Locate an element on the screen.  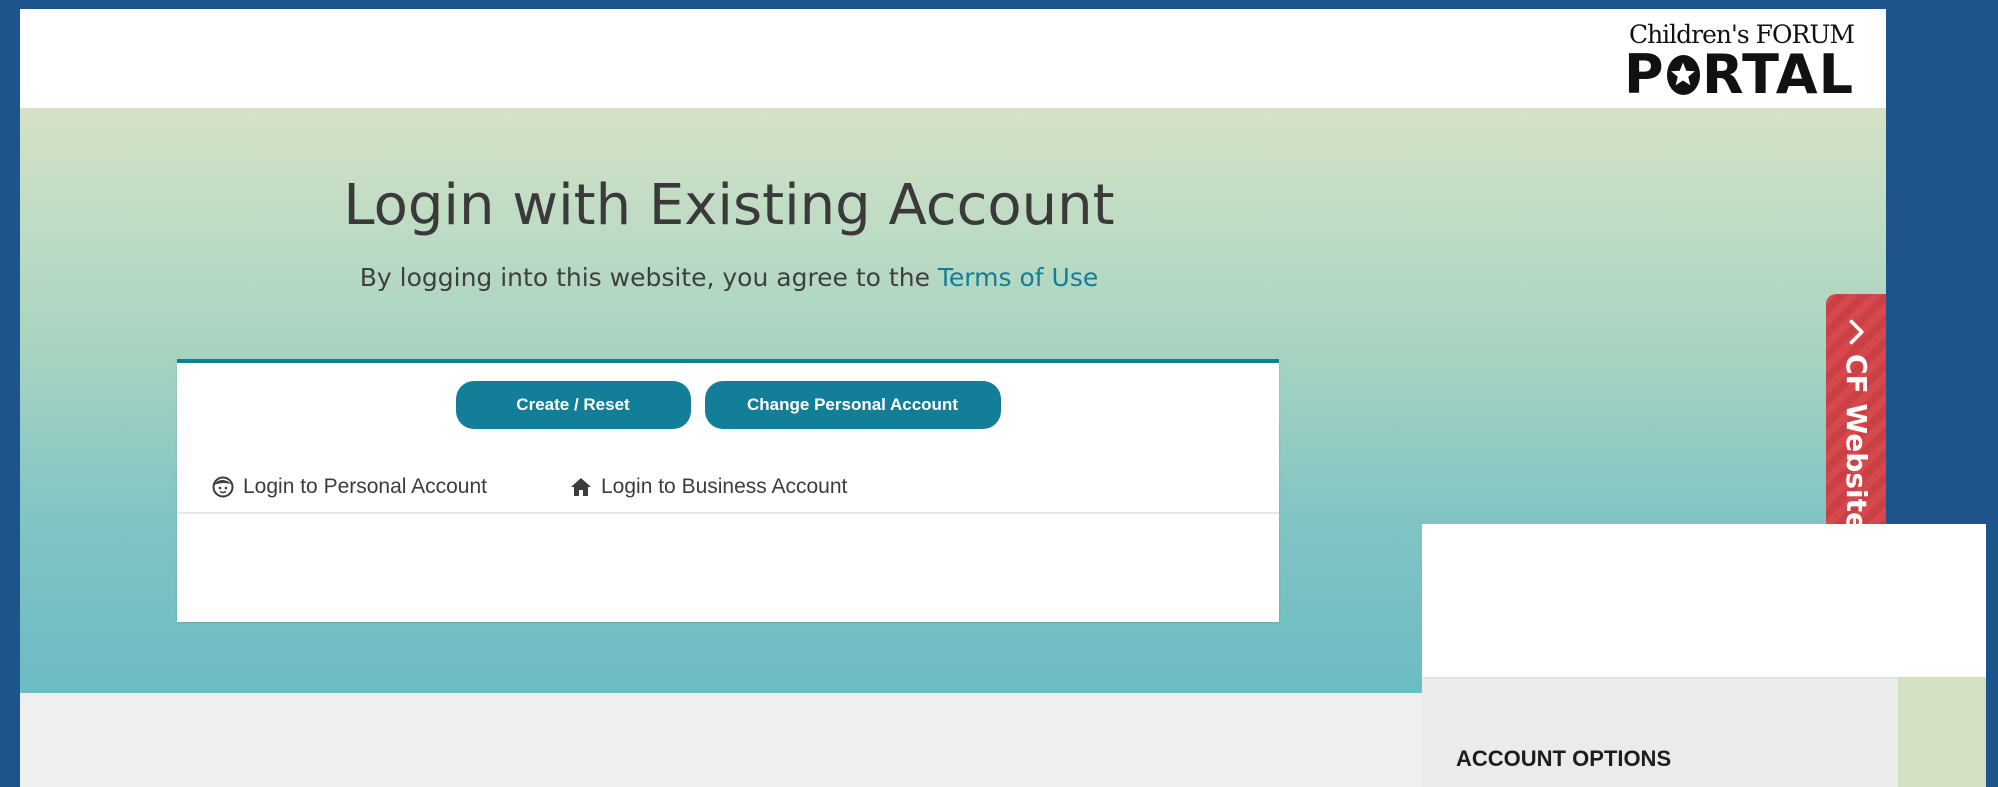
account-options-heading: ACCOUNT OPTIONS is located at coordinates (1564, 758).